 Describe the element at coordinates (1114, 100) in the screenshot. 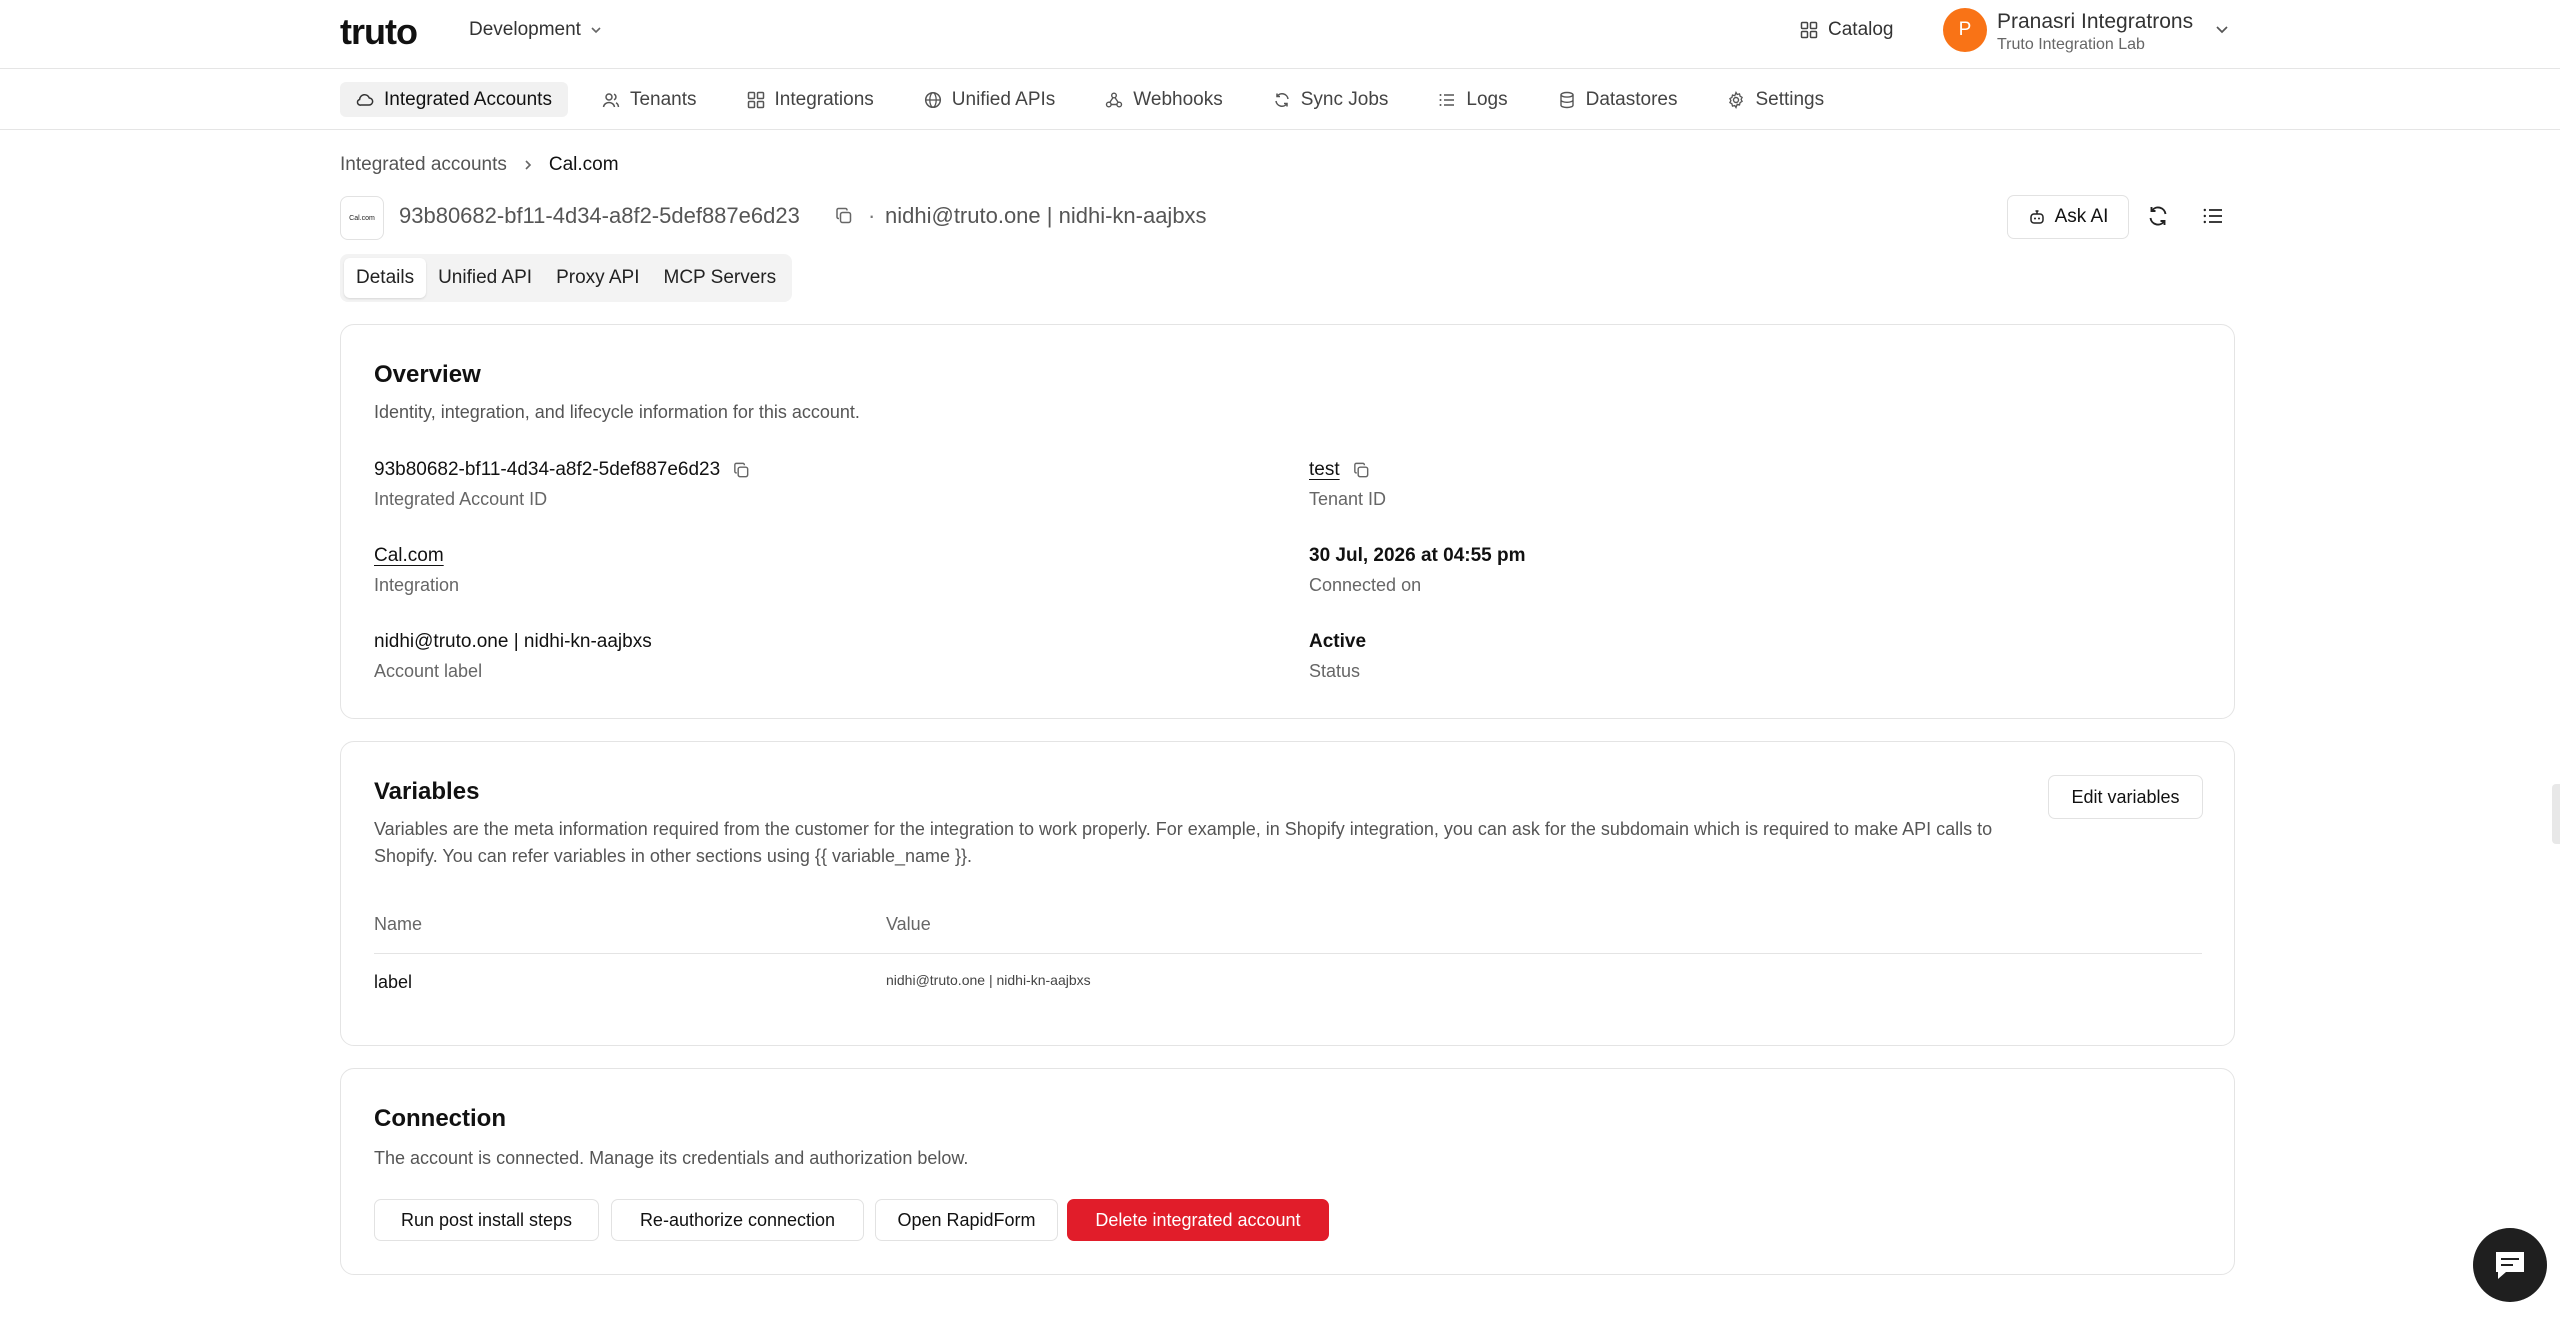

I see `webhook-icon` at that location.